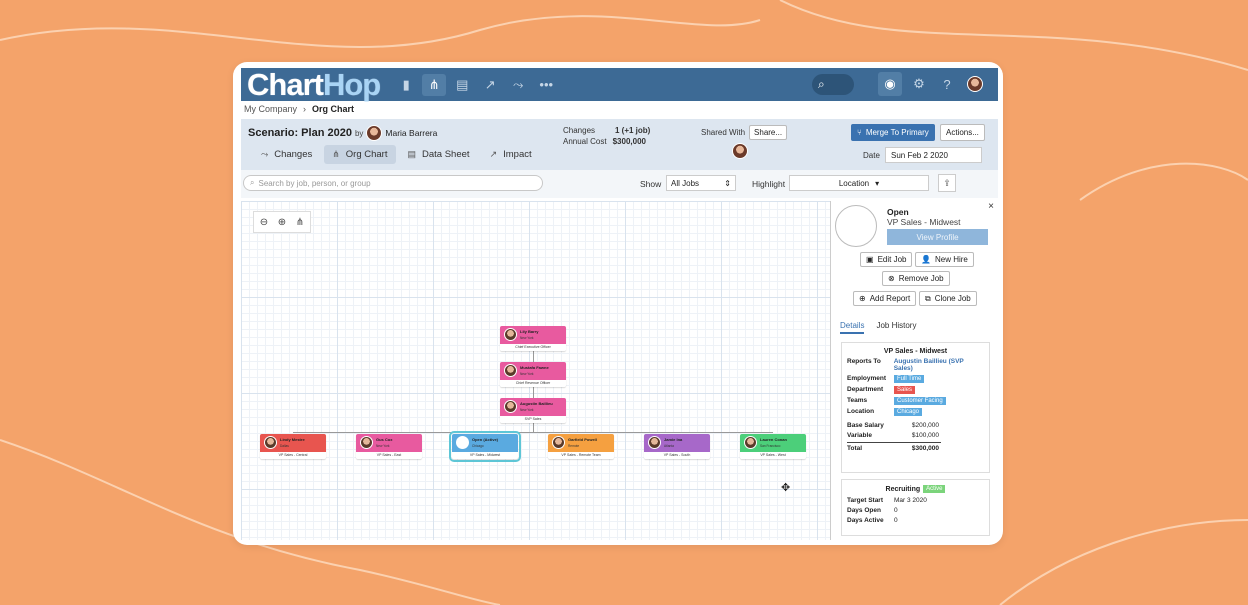 The width and height of the screenshot is (1248, 605). I want to click on add-report-button: ⊕ Add Report, so click(885, 298).